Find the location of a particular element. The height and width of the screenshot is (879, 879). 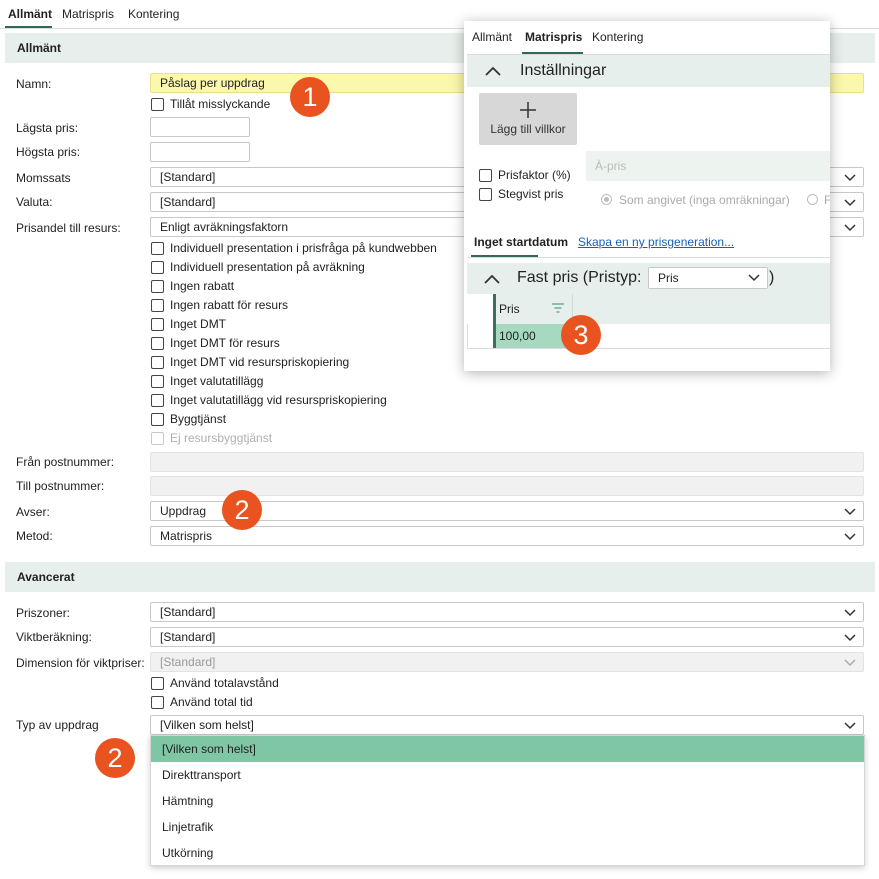

tillat-misslyckande-checkbox: Tillåt misslyckande is located at coordinates (210, 104).